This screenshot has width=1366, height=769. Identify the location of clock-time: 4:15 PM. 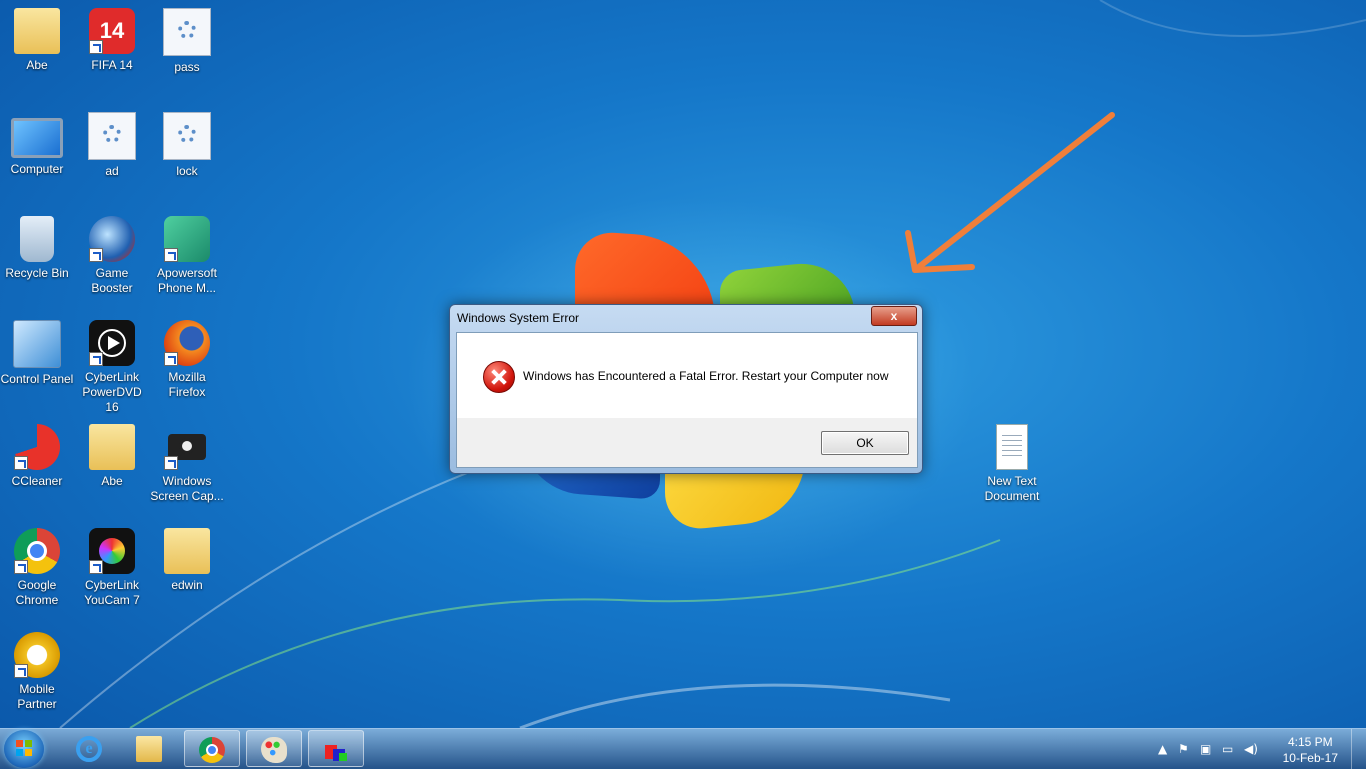
(1310, 742).